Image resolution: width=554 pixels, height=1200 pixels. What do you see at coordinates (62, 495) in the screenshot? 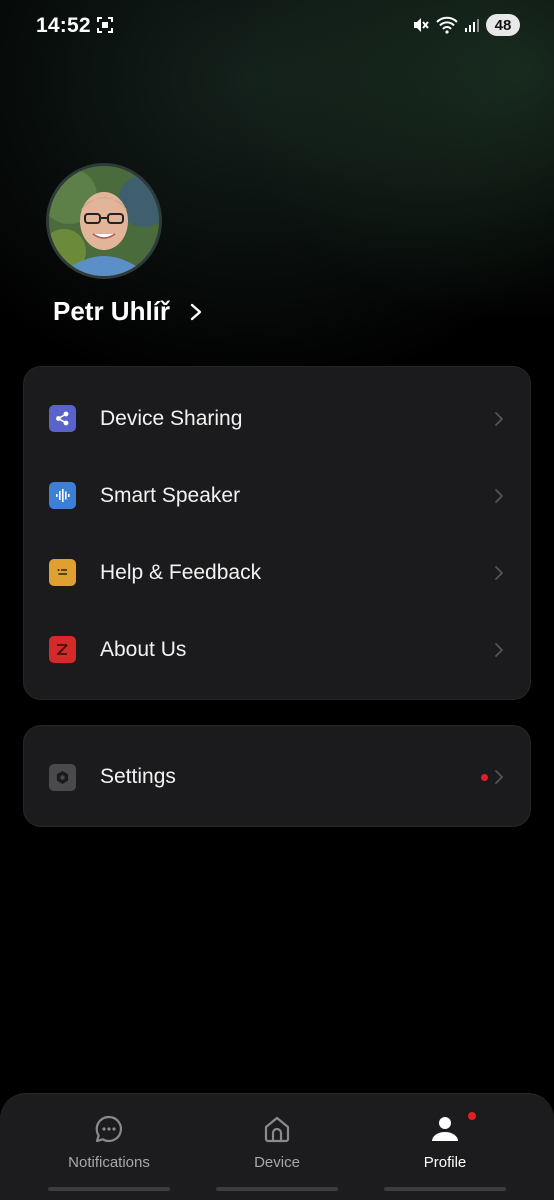
I see `soundwave-icon` at bounding box center [62, 495].